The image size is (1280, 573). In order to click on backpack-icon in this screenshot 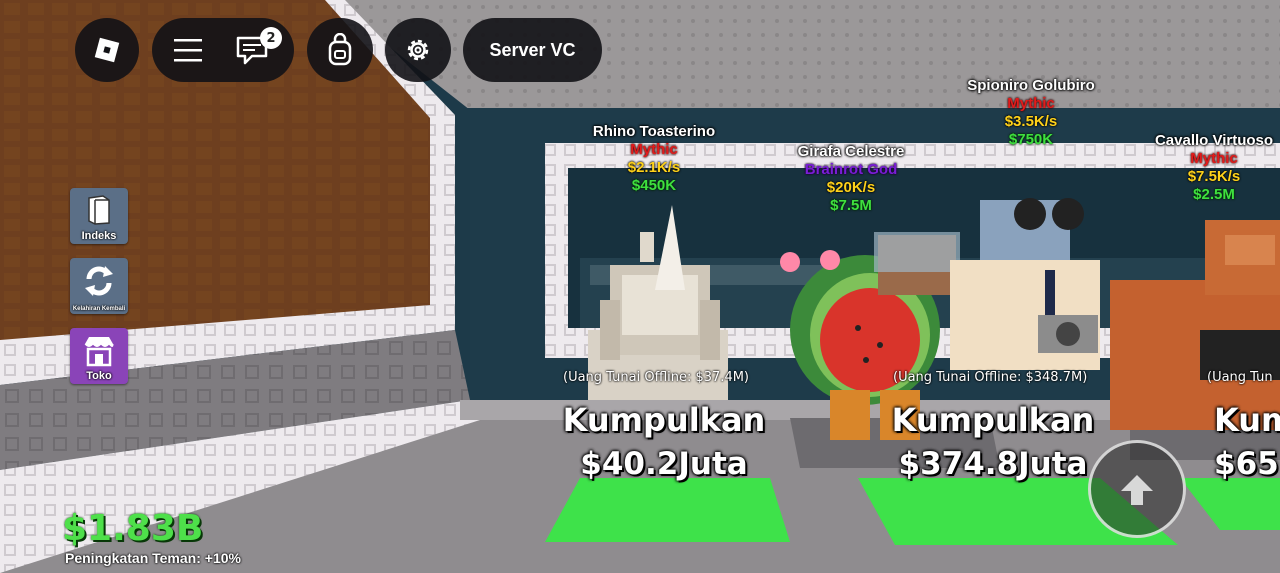, I will do `click(340, 49)`.